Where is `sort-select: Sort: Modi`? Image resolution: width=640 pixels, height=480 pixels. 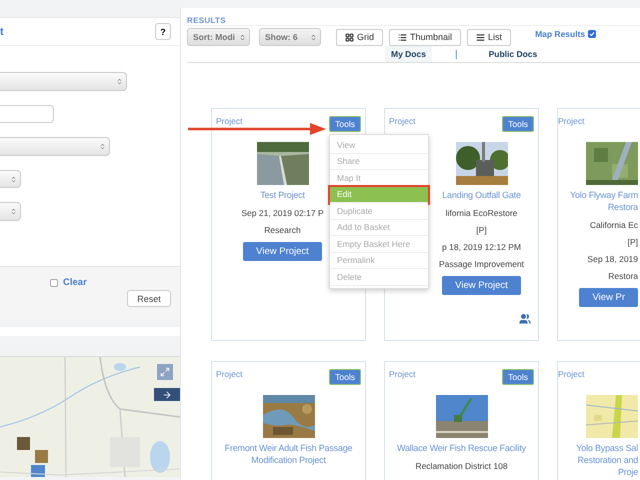 sort-select: Sort: Modi is located at coordinates (218, 37).